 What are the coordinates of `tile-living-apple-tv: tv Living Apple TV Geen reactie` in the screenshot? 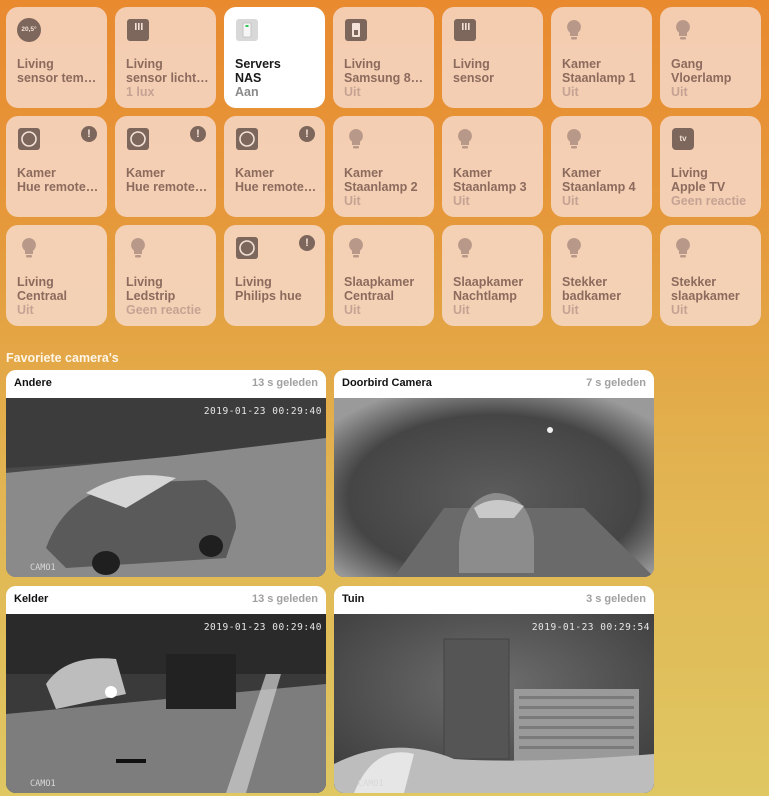 It's located at (710, 166).